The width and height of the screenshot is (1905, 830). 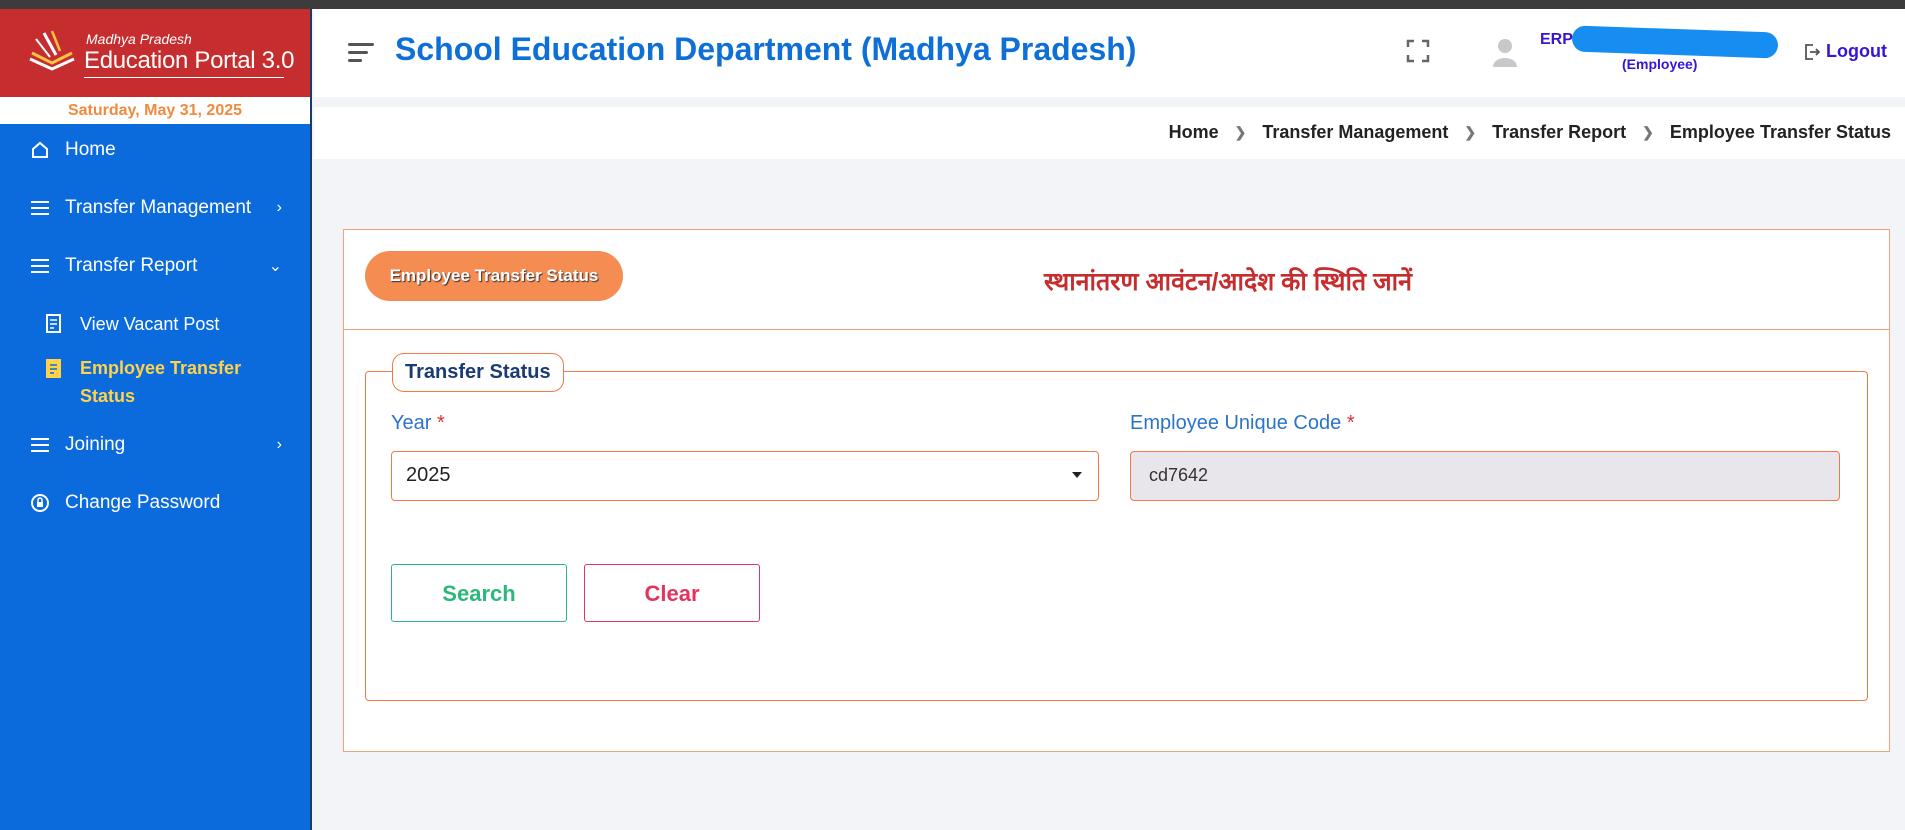 What do you see at coordinates (1675, 42) in the screenshot?
I see `redacted-name-mark` at bounding box center [1675, 42].